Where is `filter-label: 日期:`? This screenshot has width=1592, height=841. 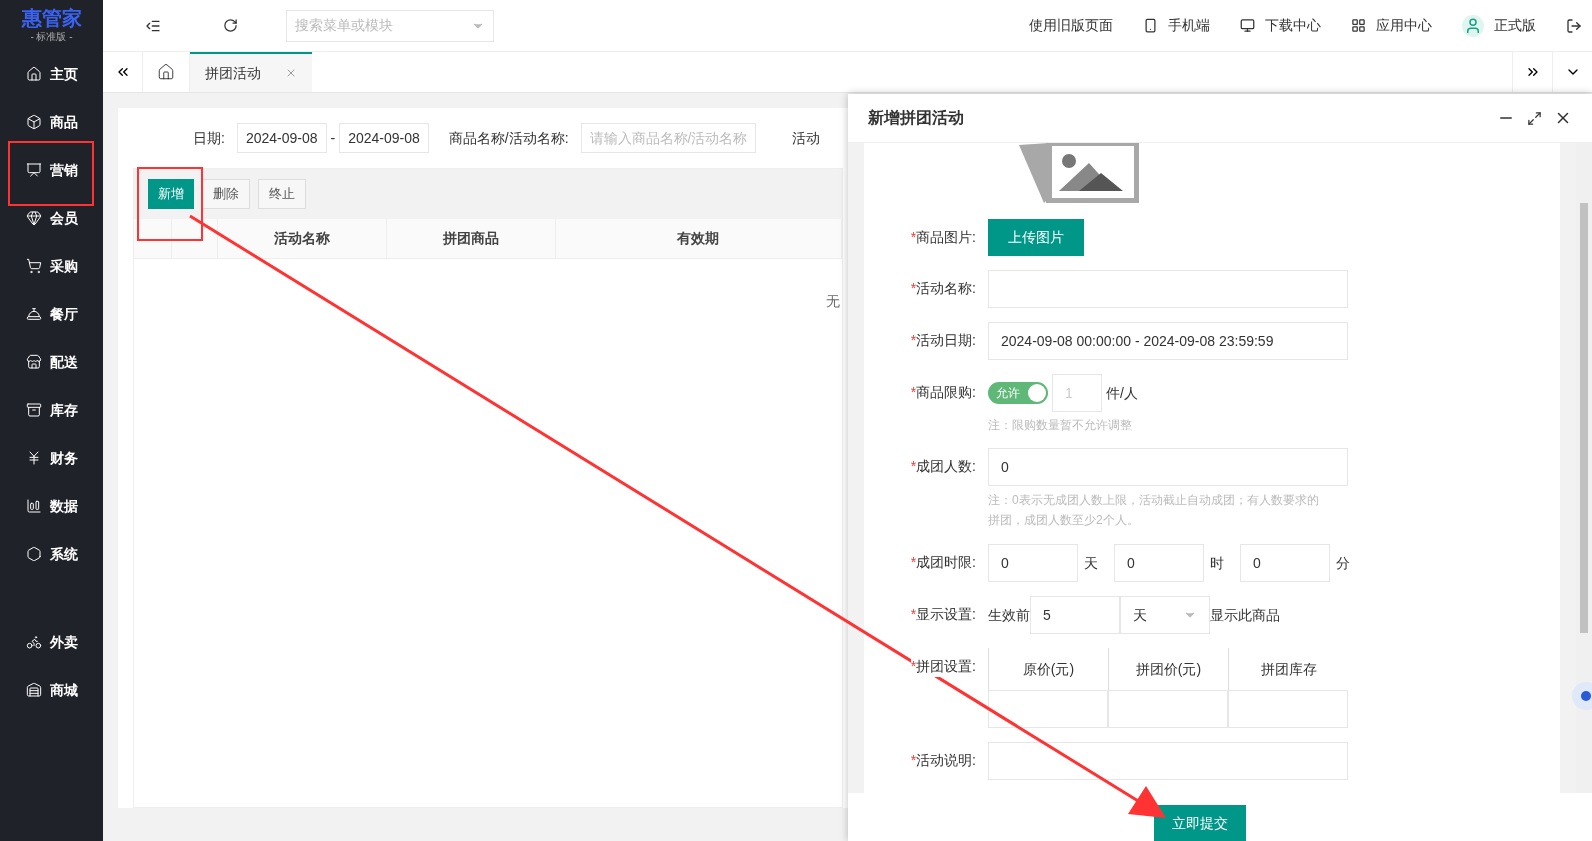 filter-label: 日期: is located at coordinates (209, 138).